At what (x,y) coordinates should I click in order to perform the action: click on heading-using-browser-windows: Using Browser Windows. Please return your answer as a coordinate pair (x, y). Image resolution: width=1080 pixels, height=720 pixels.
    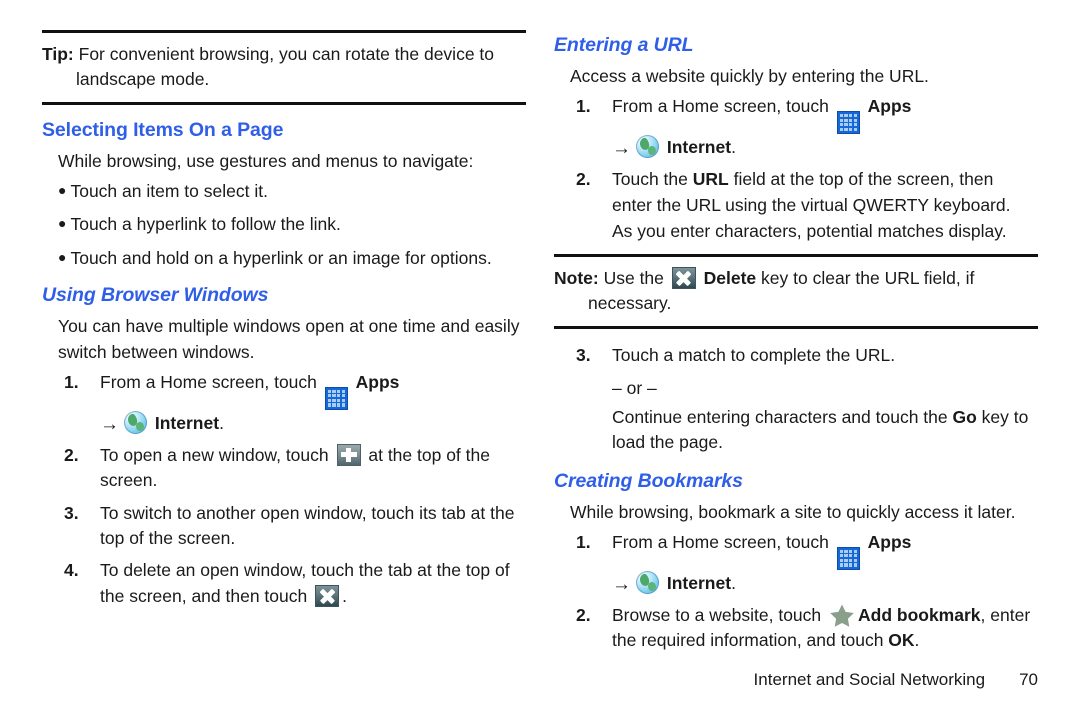
    Looking at the image, I should click on (155, 295).